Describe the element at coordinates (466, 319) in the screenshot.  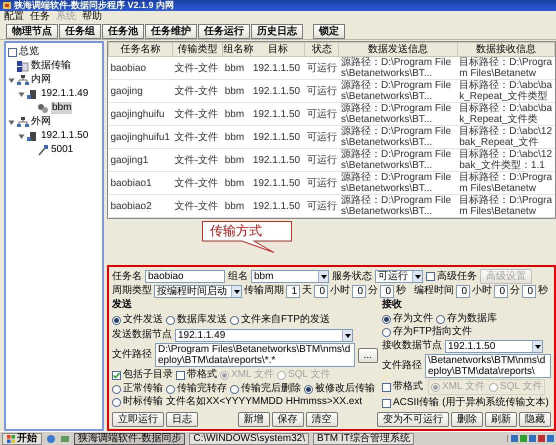
I see `radio-button: 存为数据库` at that location.